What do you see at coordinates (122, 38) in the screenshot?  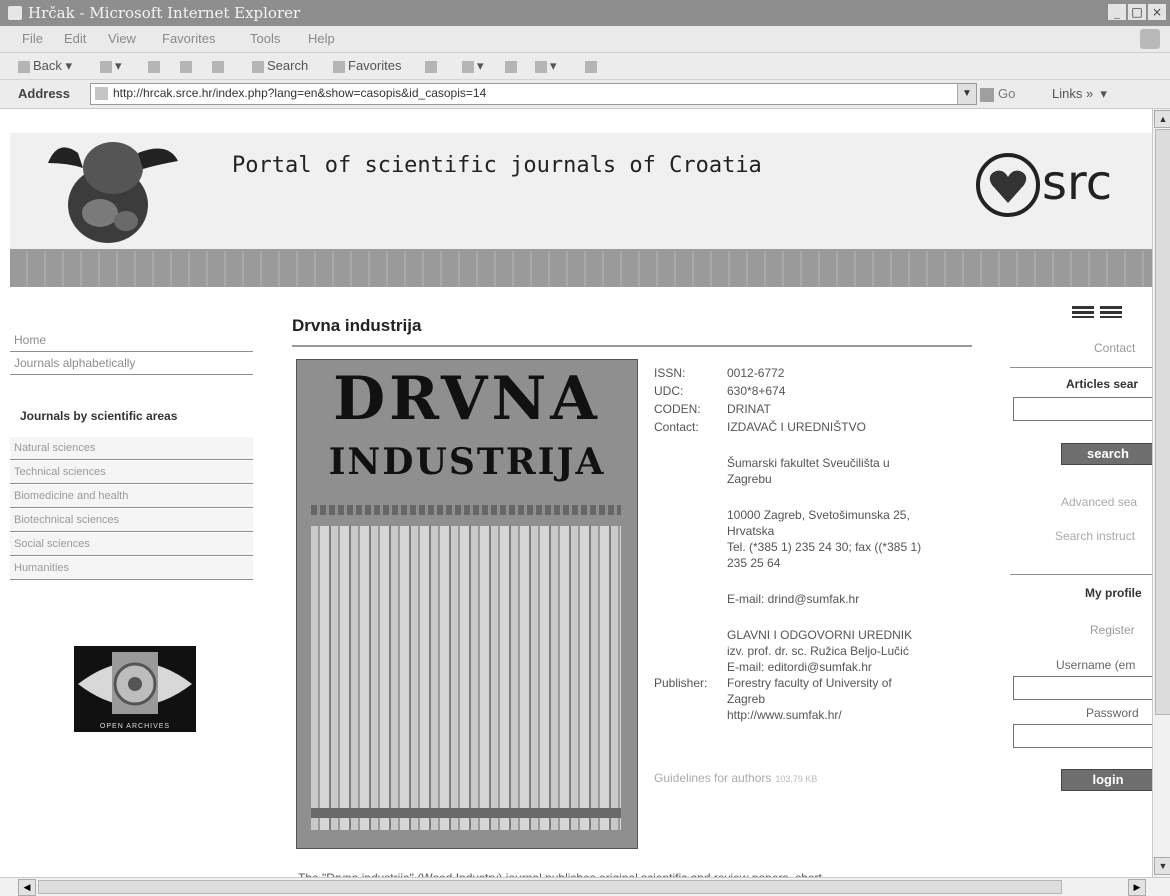 I see `menu-view: View` at bounding box center [122, 38].